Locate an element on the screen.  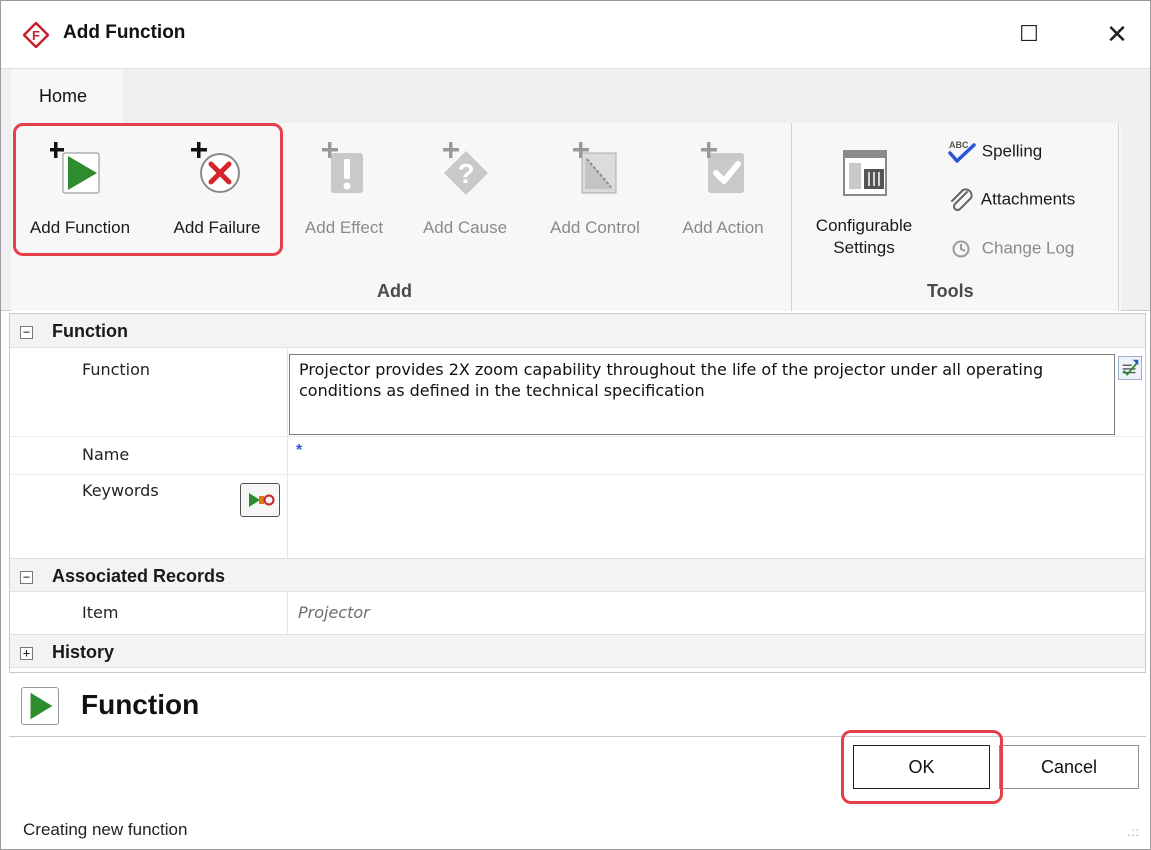
highlight-ok-button is located at coordinates (922, 767).